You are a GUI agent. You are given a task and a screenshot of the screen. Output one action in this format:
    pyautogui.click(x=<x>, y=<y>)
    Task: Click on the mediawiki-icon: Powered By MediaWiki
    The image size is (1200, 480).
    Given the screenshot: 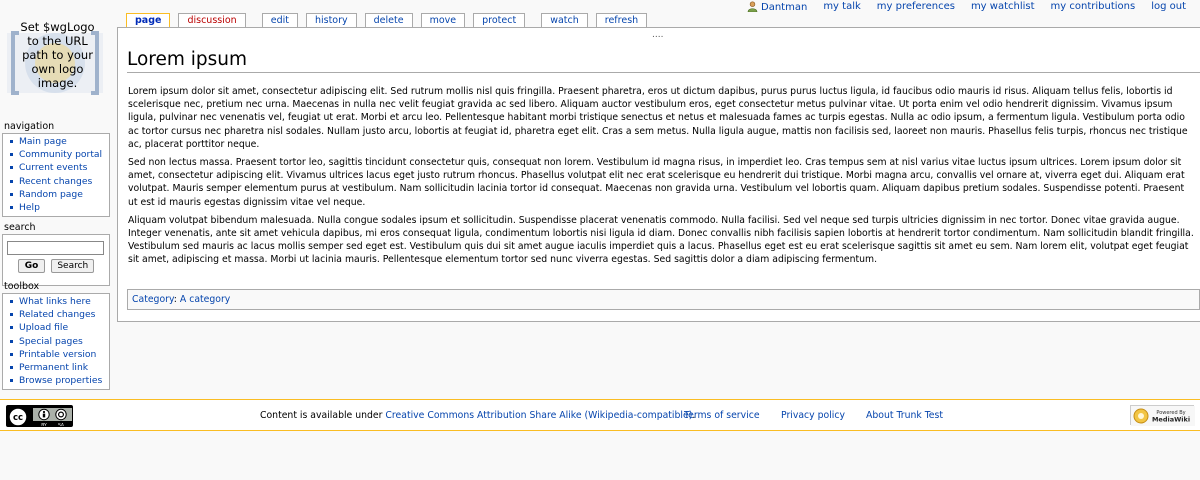 What is the action you would take?
    pyautogui.click(x=1163, y=416)
    